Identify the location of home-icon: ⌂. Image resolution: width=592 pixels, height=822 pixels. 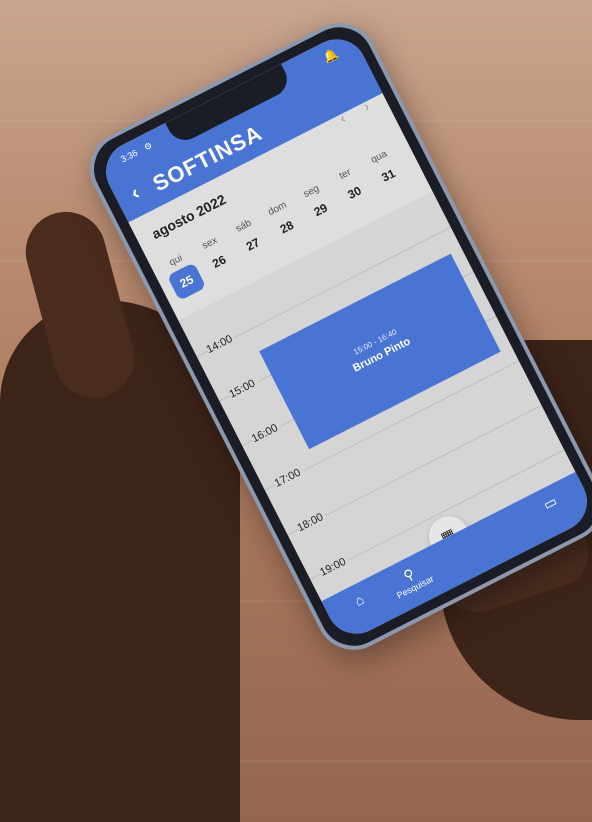
(359, 599).